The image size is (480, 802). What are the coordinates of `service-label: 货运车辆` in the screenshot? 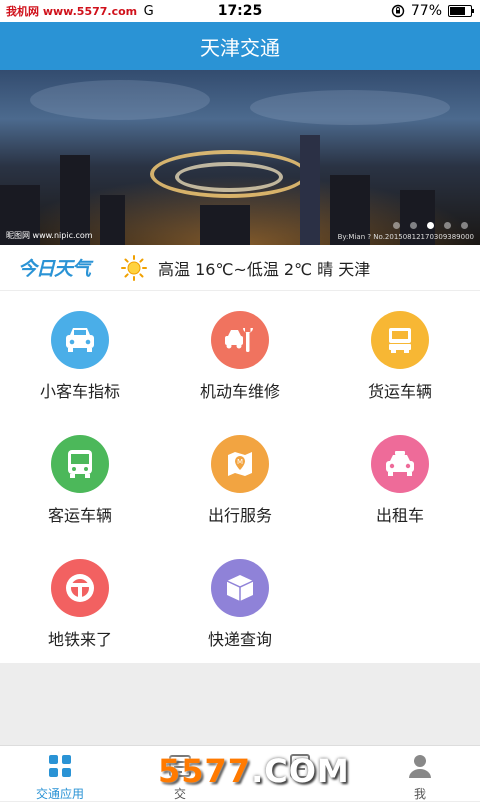 It's located at (399, 391).